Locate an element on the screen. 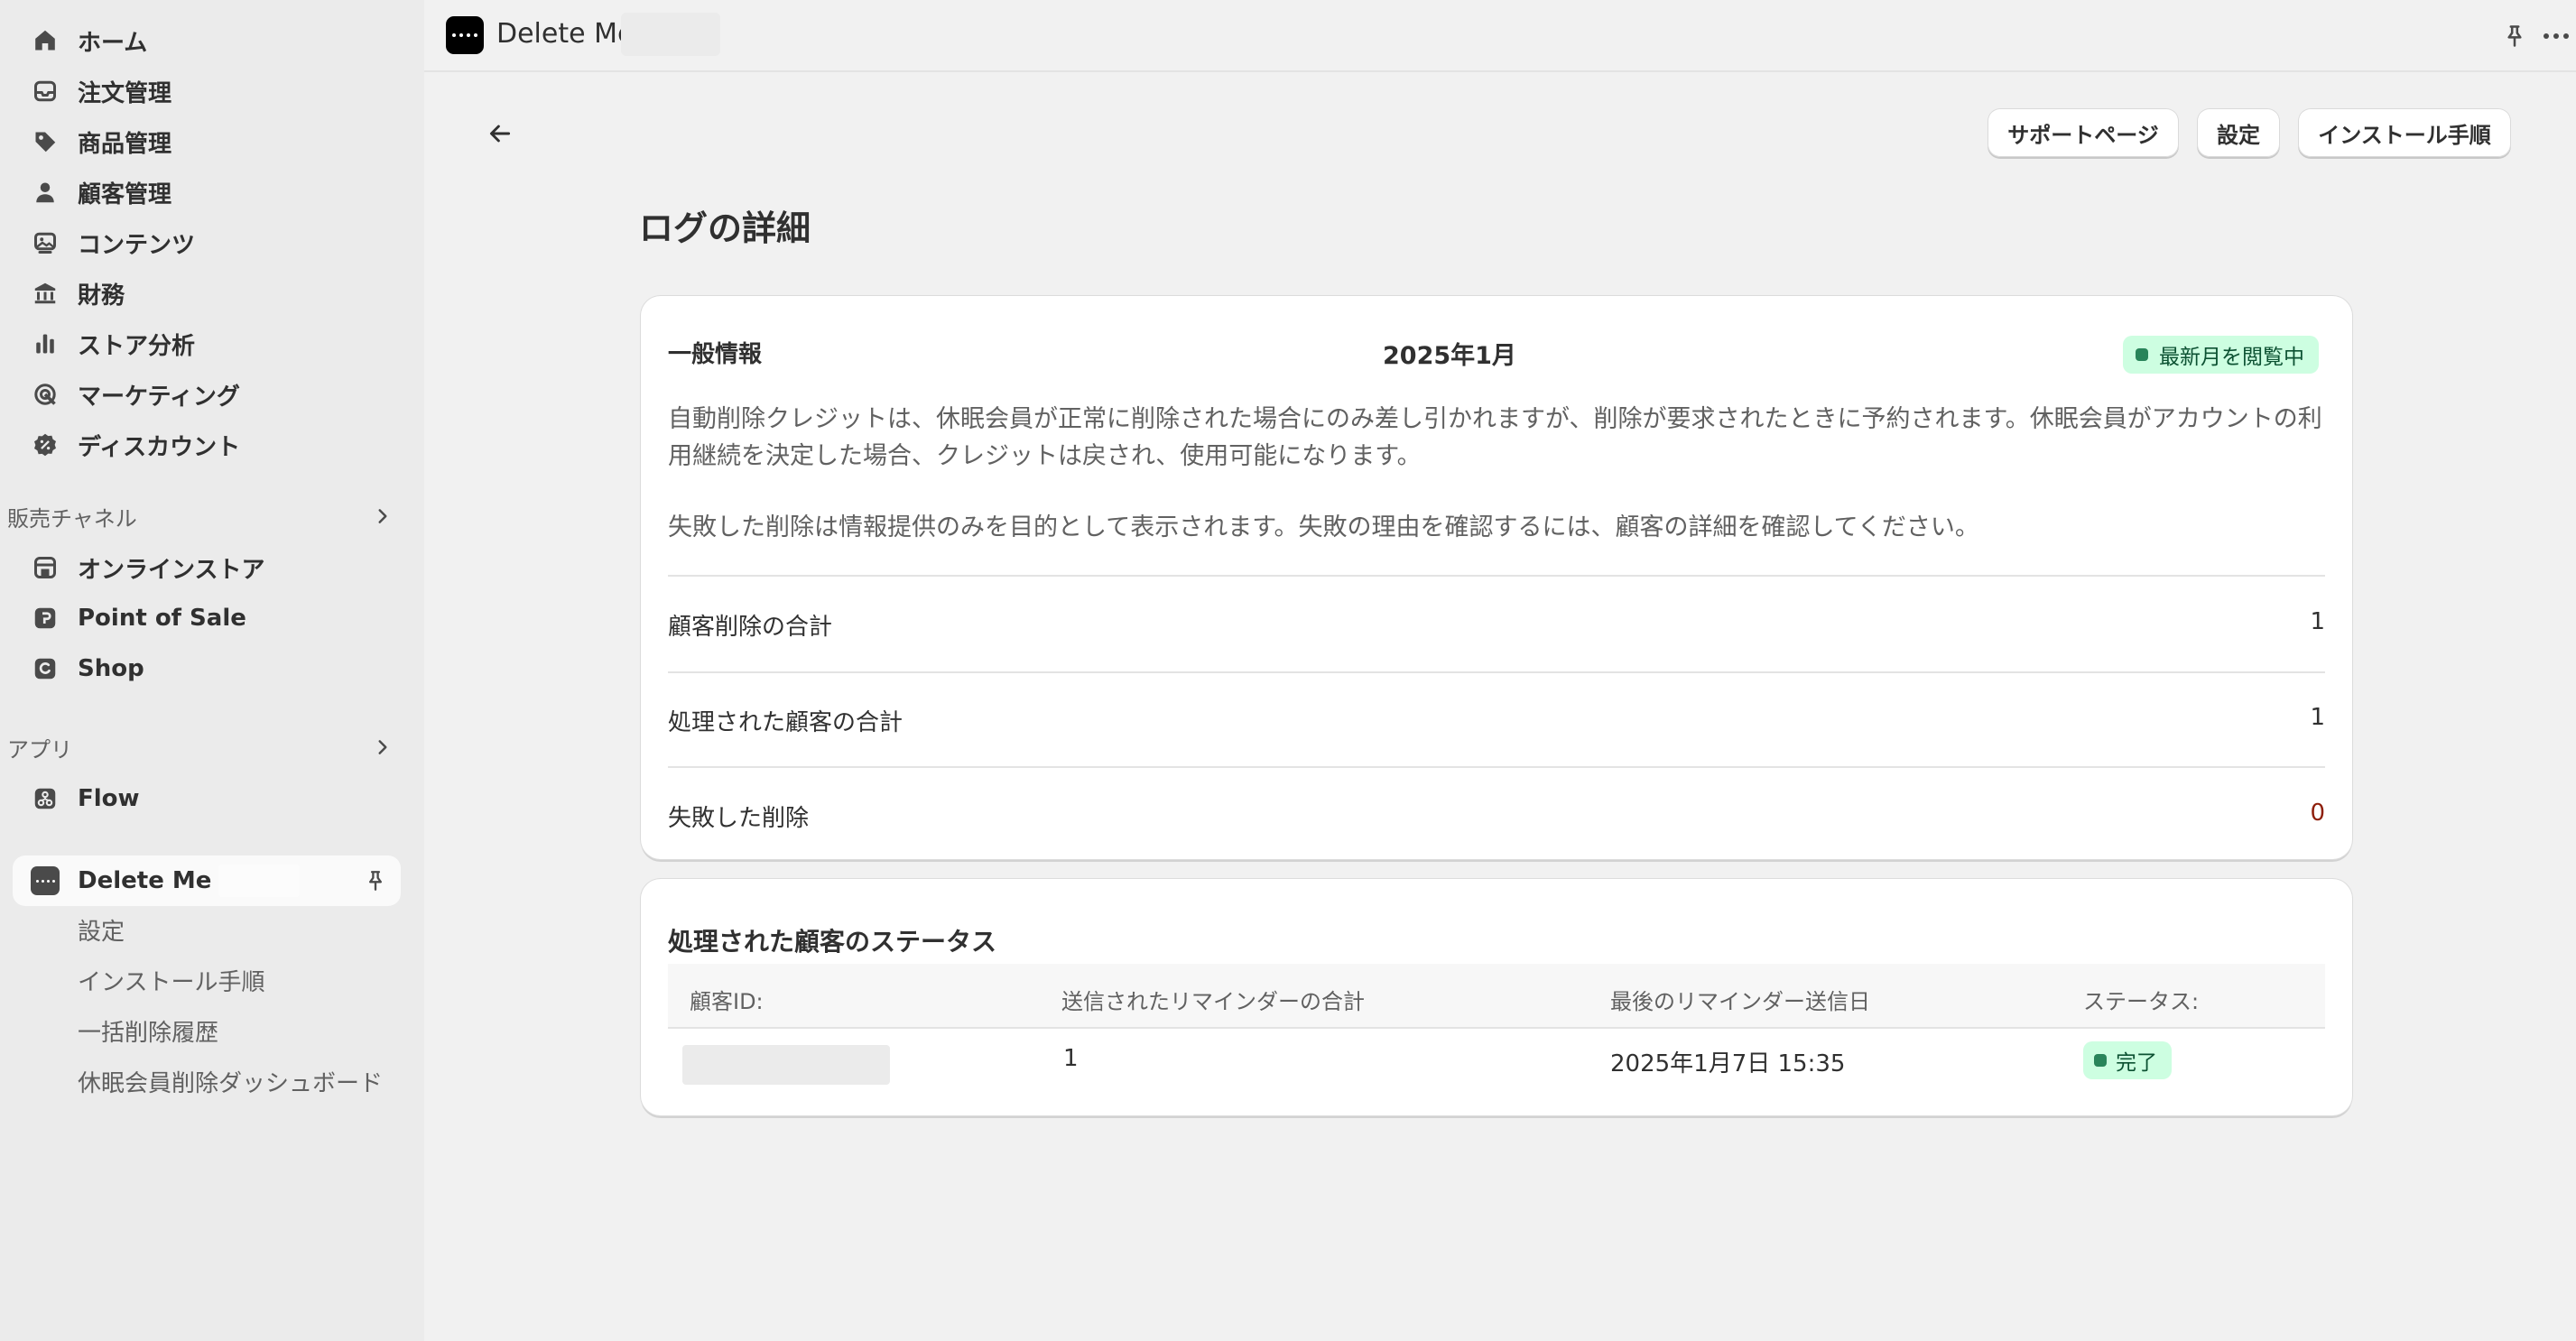 This screenshot has width=2576, height=1341. app-icon is located at coordinates (45, 880).